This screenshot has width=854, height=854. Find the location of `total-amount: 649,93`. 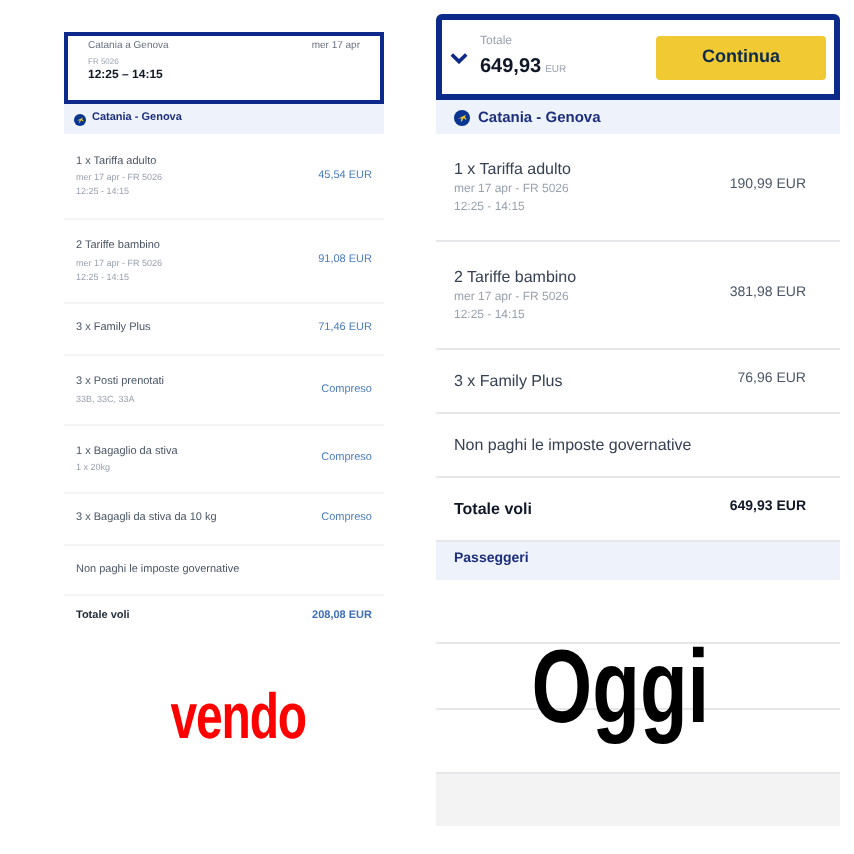

total-amount: 649,93 is located at coordinates (511, 67).